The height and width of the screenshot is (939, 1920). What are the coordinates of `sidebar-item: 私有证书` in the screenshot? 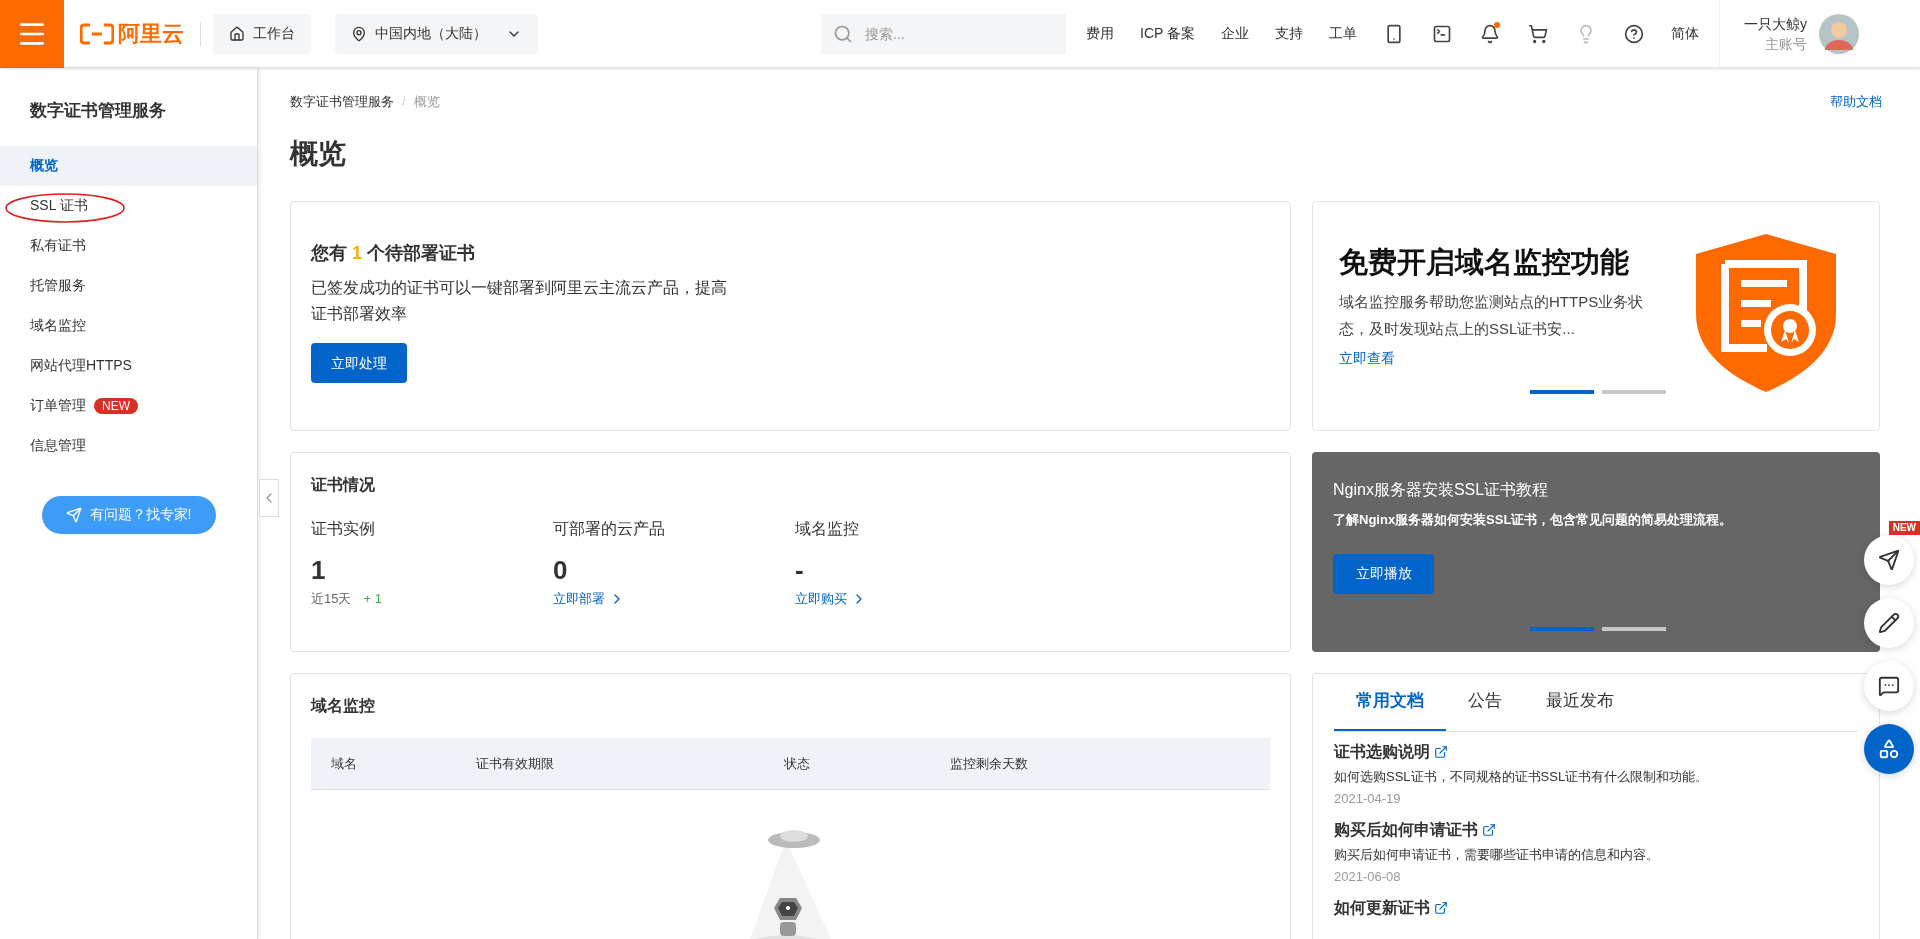 It's located at (128, 245).